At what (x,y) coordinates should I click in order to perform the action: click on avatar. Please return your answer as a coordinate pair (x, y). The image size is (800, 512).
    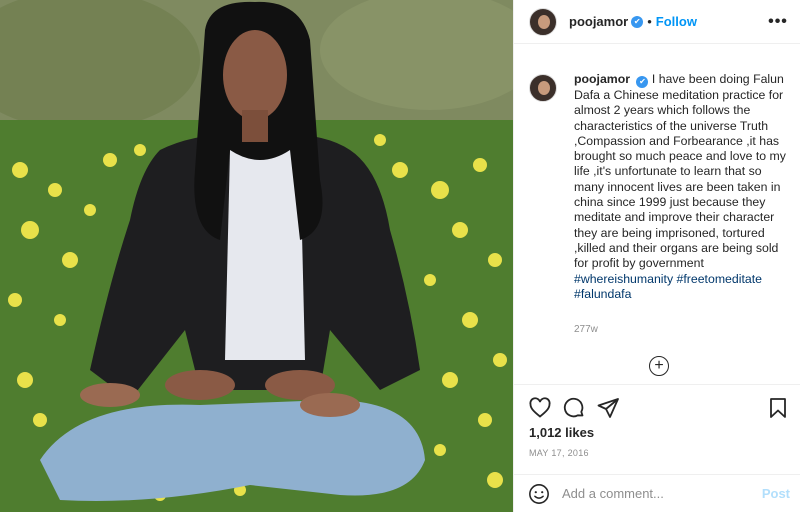
    Looking at the image, I should click on (543, 21).